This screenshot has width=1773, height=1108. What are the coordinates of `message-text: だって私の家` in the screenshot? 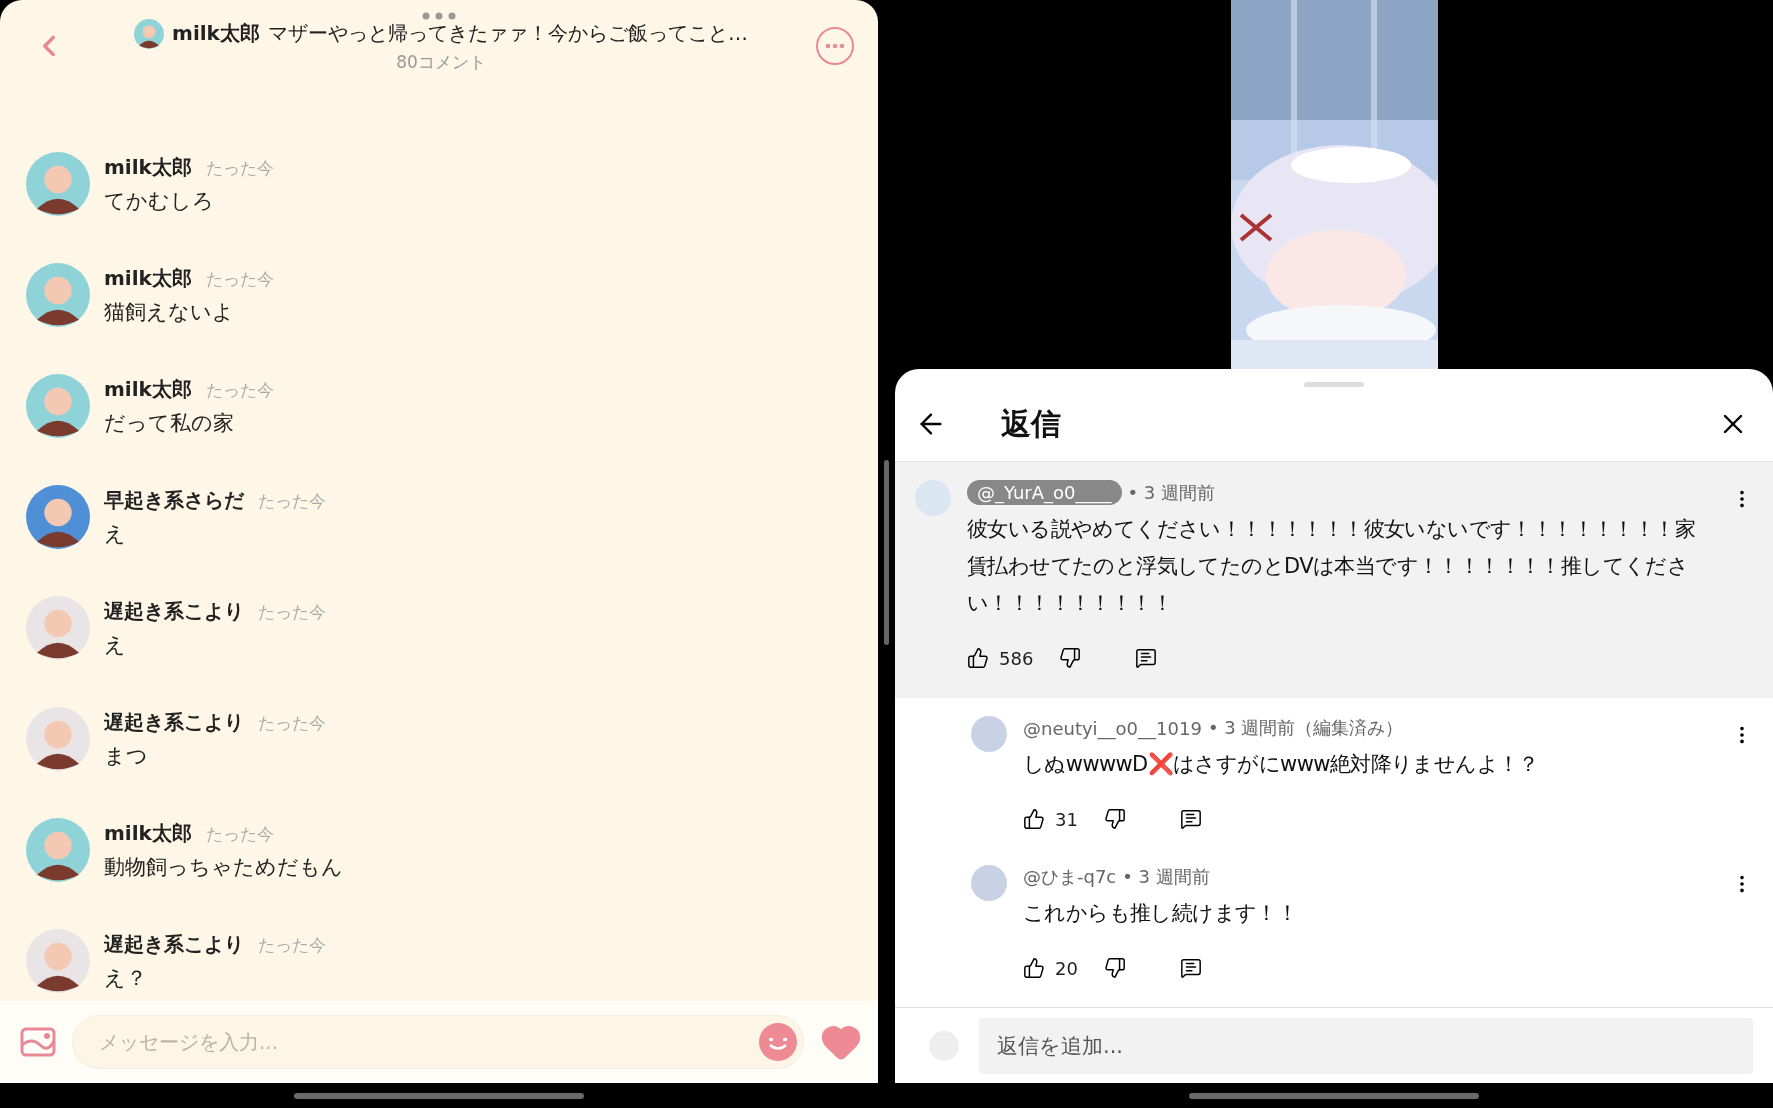 It's located at (169, 423).